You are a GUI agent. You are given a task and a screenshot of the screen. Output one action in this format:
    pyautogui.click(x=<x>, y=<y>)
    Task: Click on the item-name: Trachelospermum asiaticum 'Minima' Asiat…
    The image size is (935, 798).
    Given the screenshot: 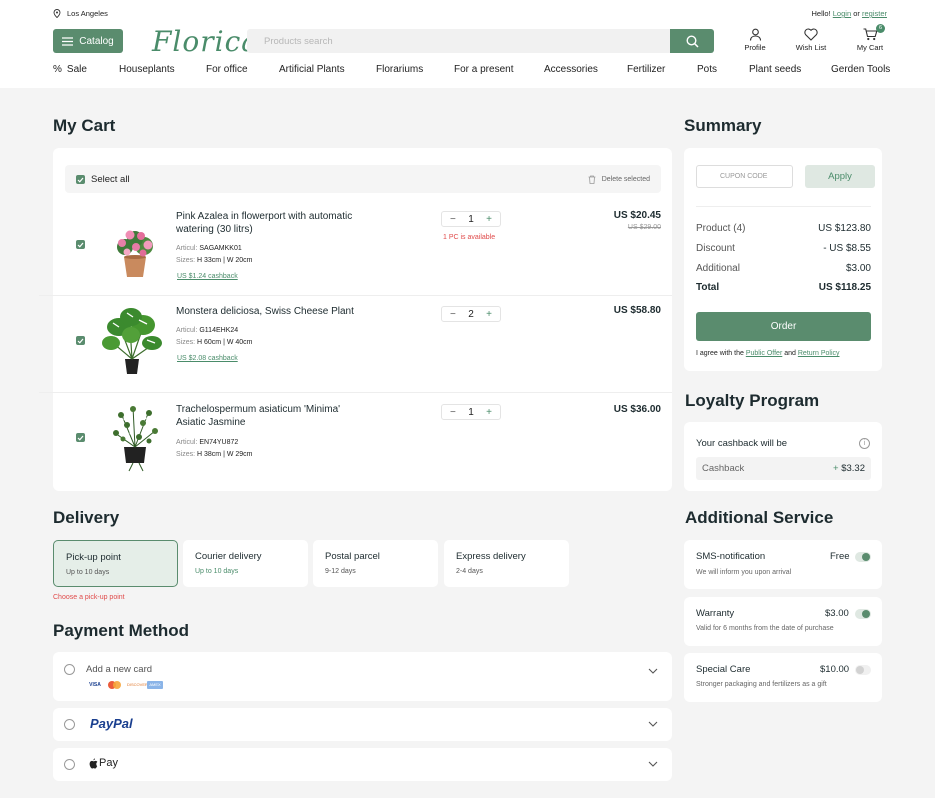 What is the action you would take?
    pyautogui.click(x=263, y=416)
    